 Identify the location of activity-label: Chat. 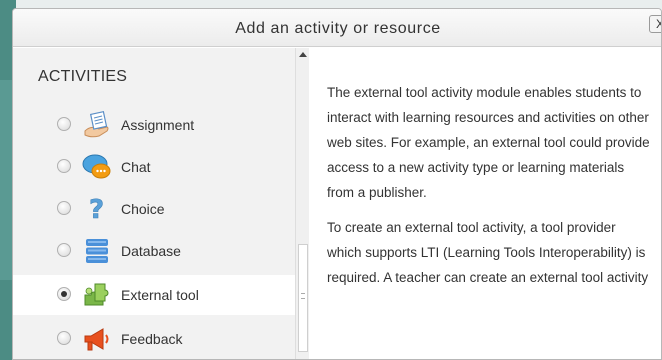
(136, 167).